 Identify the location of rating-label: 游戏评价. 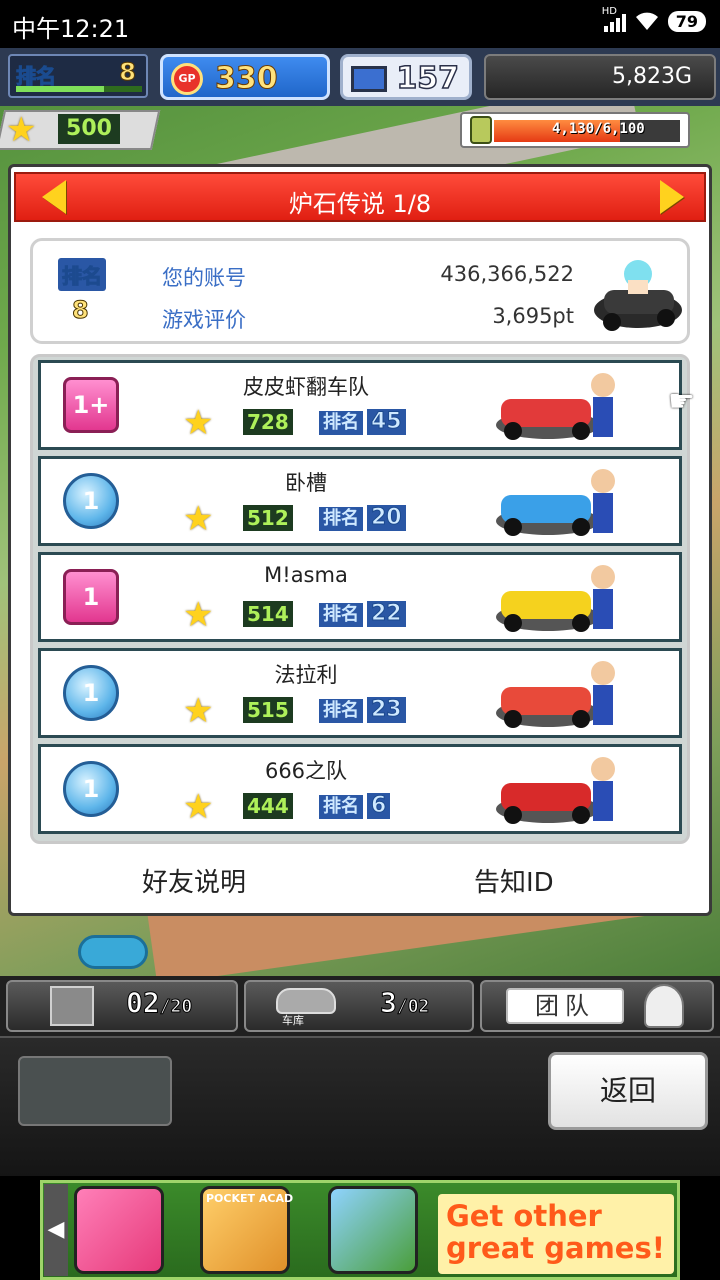
(204, 320).